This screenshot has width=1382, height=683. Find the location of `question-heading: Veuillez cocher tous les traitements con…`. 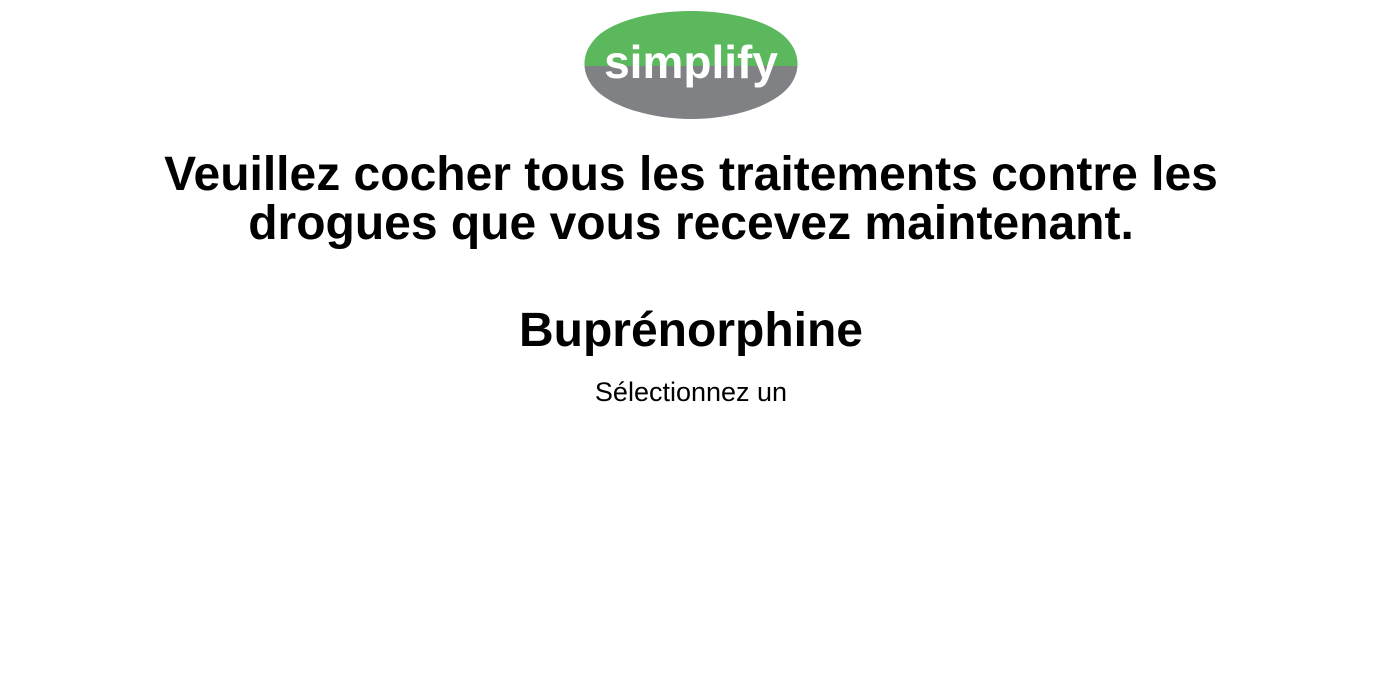

question-heading: Veuillez cocher tous les traitements con… is located at coordinates (691, 199).